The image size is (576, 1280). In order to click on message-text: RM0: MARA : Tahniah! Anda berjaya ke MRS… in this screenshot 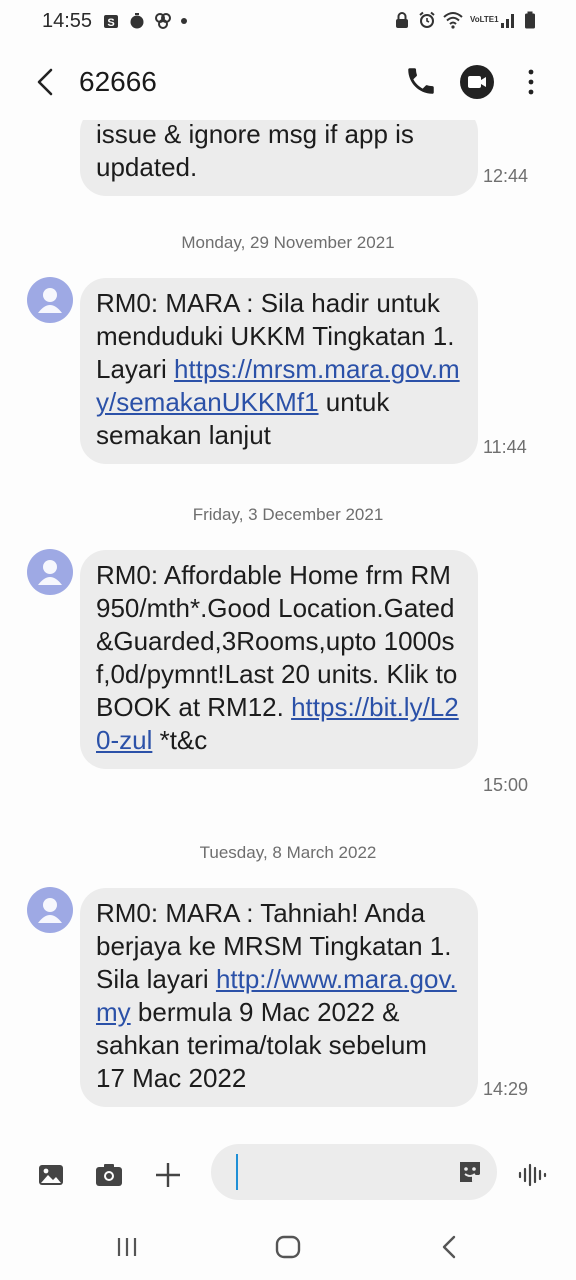, I will do `click(276, 995)`.